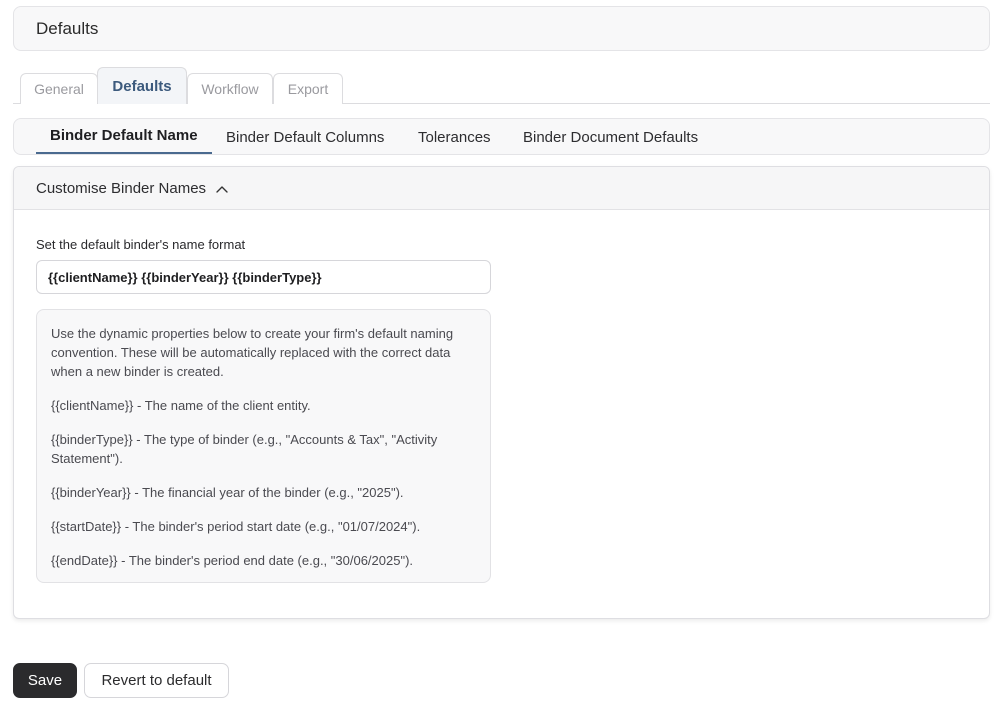 This screenshot has width=1000, height=718. What do you see at coordinates (141, 244) in the screenshot?
I see `name-format-label: Set the default binder's name format` at bounding box center [141, 244].